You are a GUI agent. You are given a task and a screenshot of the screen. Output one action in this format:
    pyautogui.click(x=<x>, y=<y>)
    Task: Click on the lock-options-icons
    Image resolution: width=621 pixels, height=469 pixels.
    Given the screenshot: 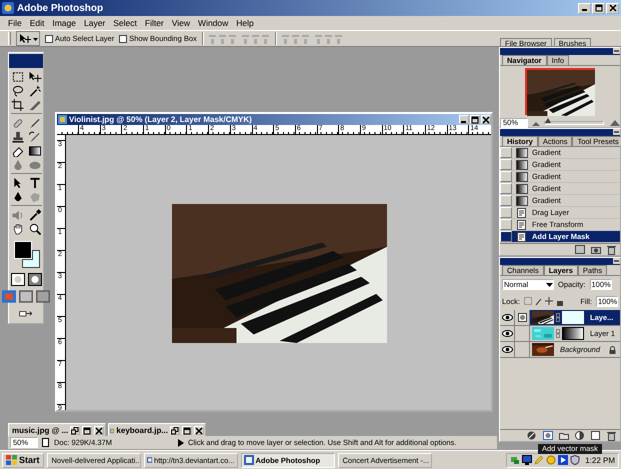 What is the action you would take?
    pyautogui.click(x=544, y=301)
    